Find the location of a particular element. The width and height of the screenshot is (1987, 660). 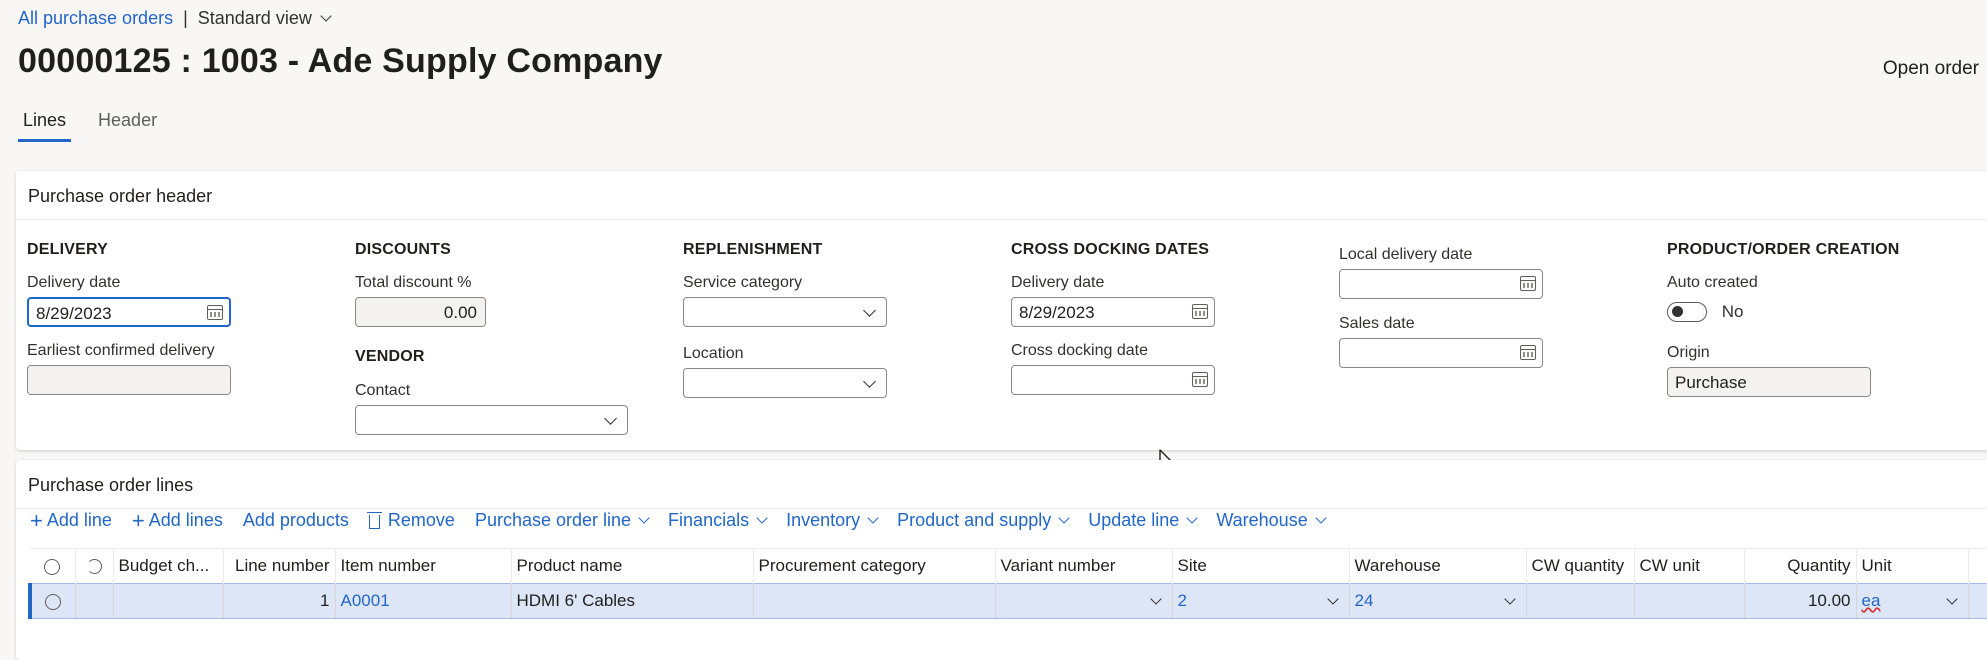

auto-created-toggle is located at coordinates (1687, 311).